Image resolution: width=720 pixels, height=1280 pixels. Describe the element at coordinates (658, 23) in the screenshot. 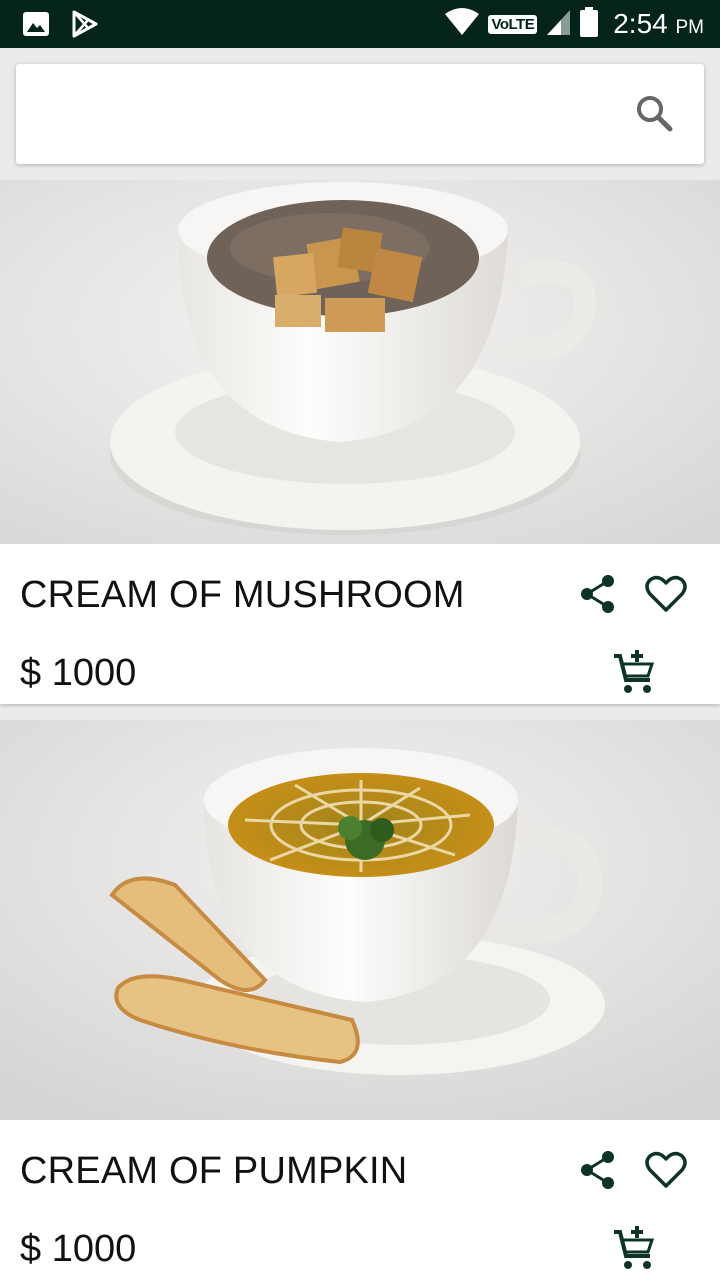

I see `status-clock: 2:54 PM` at that location.